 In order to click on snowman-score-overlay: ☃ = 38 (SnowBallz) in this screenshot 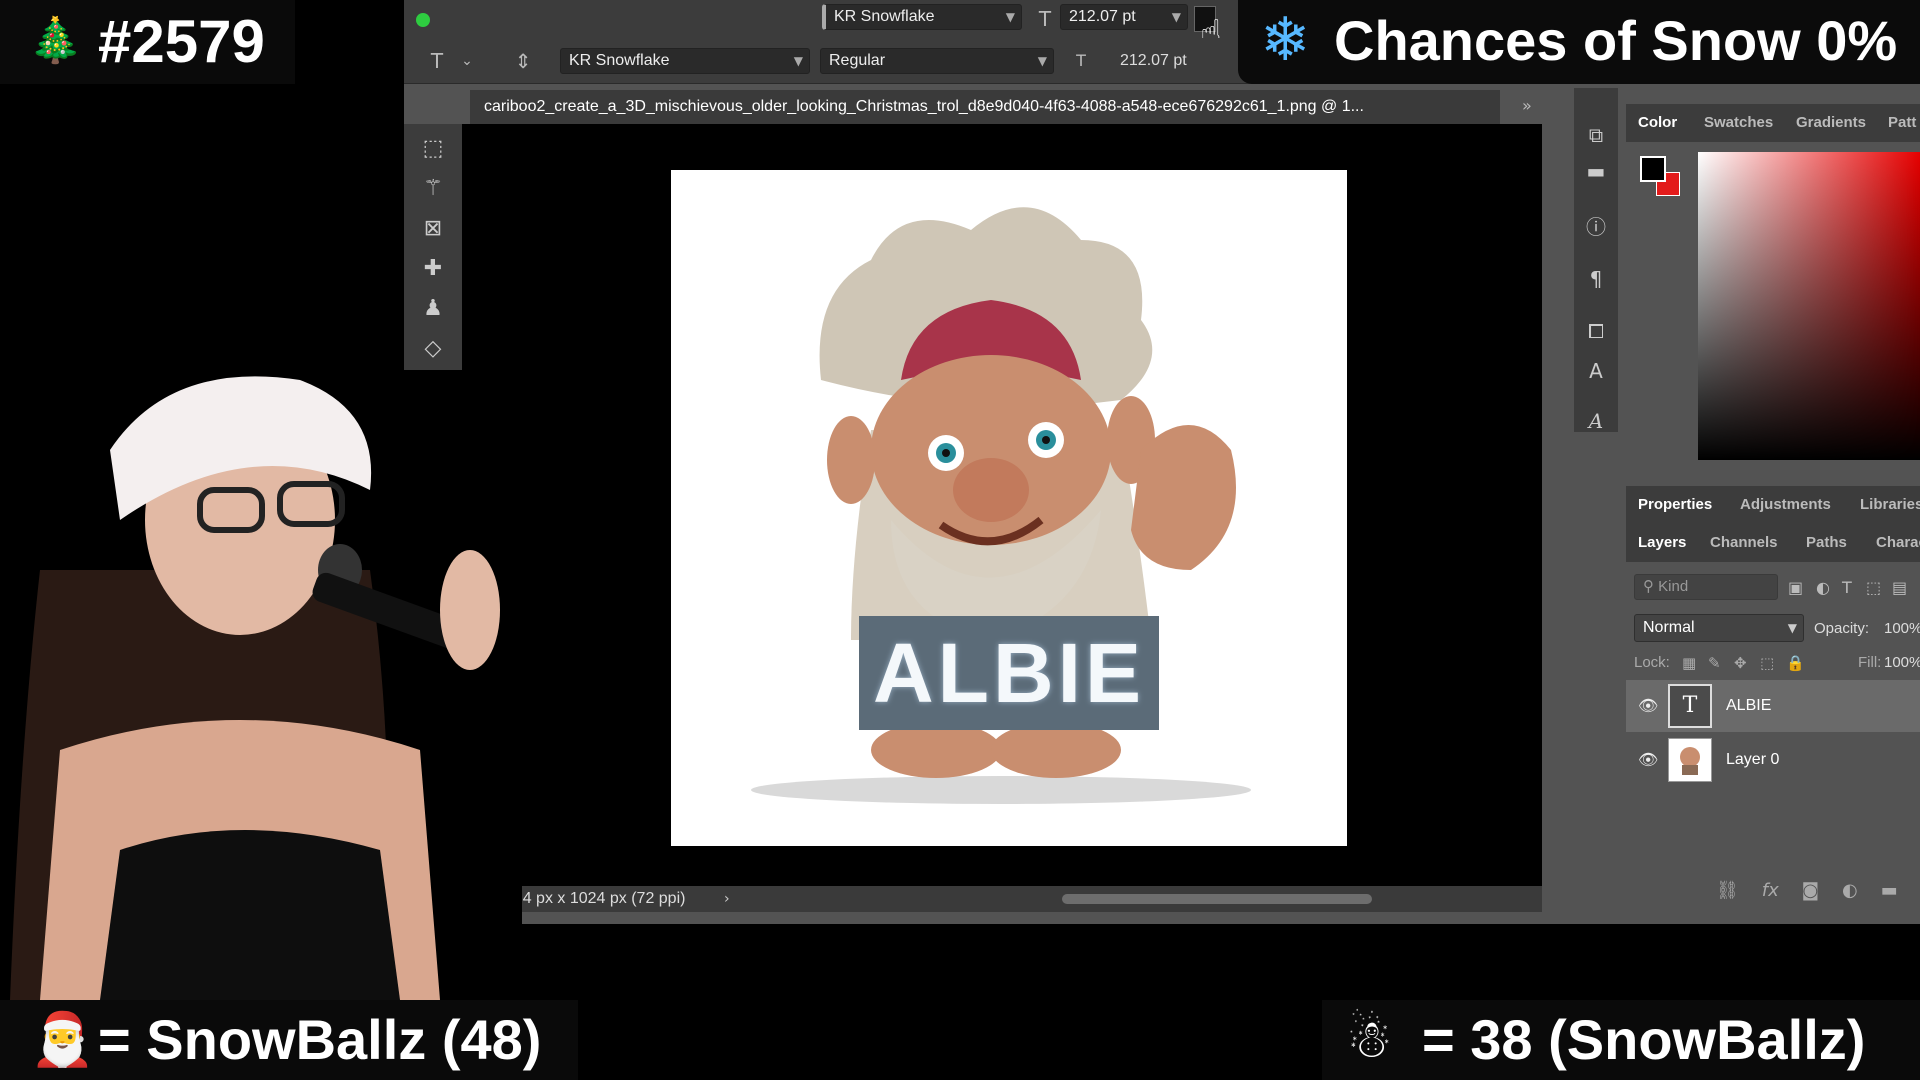, I will do `click(1621, 1040)`.